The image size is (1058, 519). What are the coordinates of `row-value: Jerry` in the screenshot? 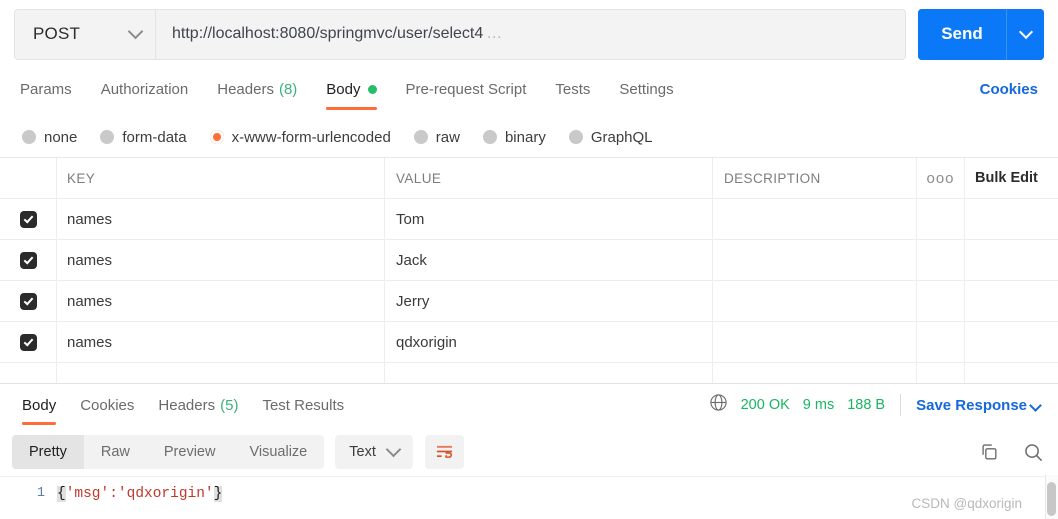 It's located at (412, 301).